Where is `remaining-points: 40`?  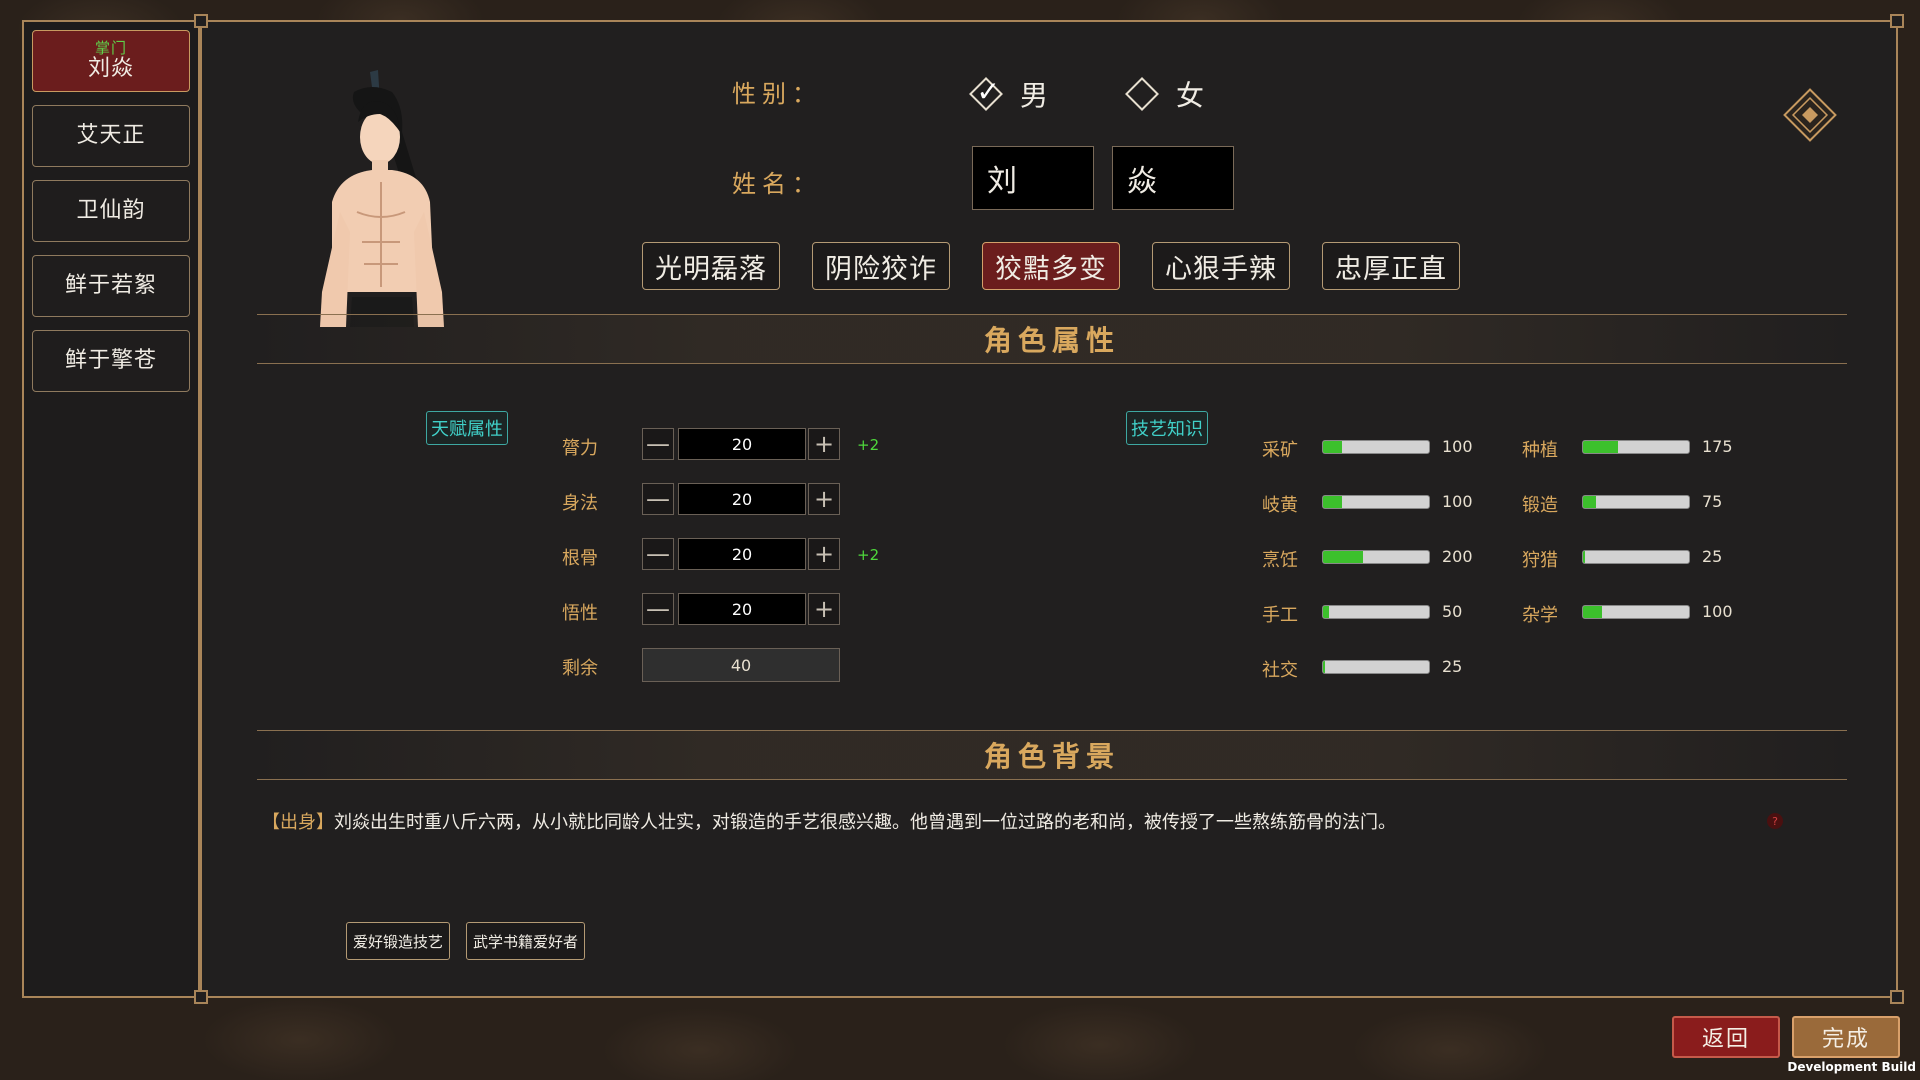 remaining-points: 40 is located at coordinates (741, 665).